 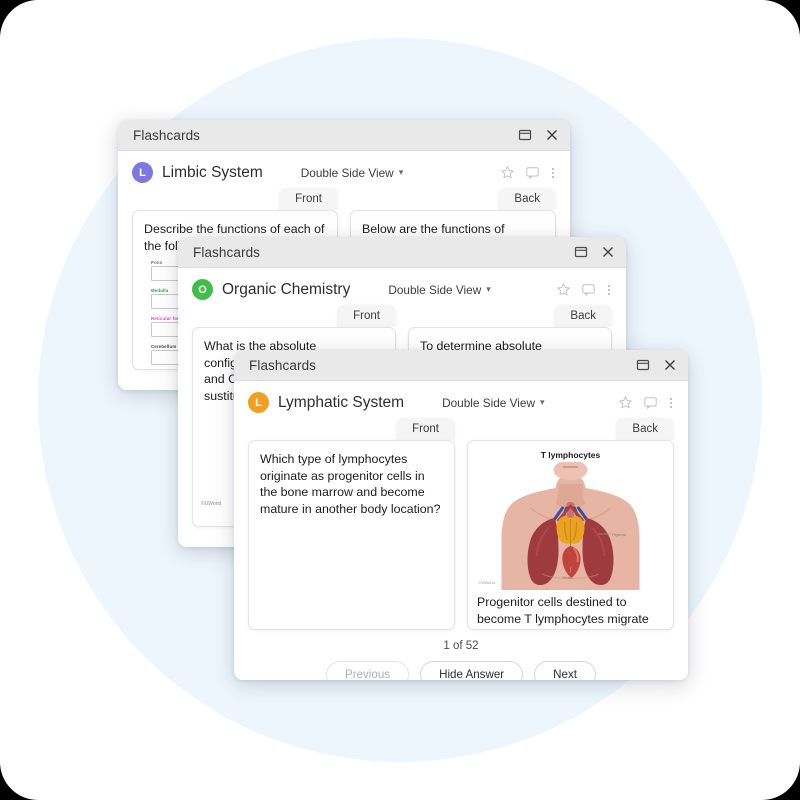 What do you see at coordinates (212, 172) in the screenshot?
I see `deck-title: Limbic System` at bounding box center [212, 172].